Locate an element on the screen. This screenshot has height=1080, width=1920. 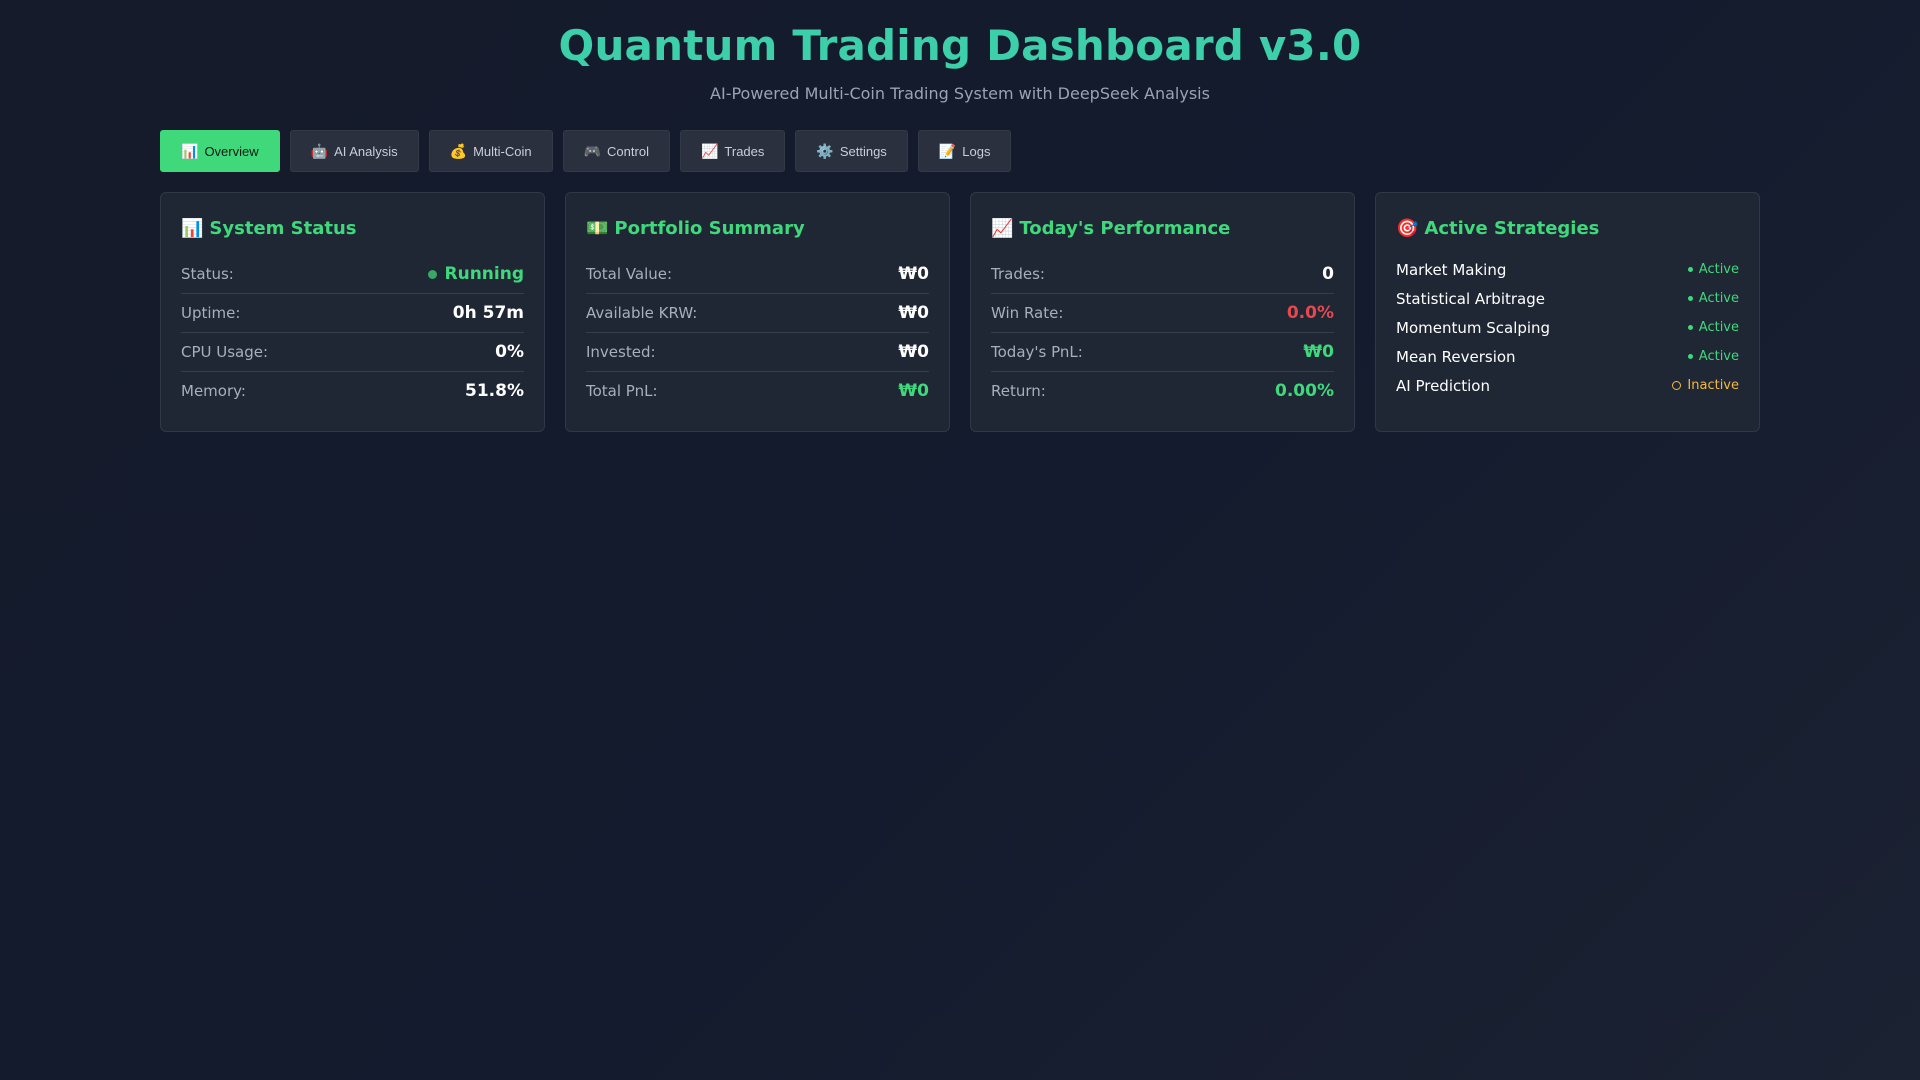
tab-logs: 📝 Logs is located at coordinates (964, 151).